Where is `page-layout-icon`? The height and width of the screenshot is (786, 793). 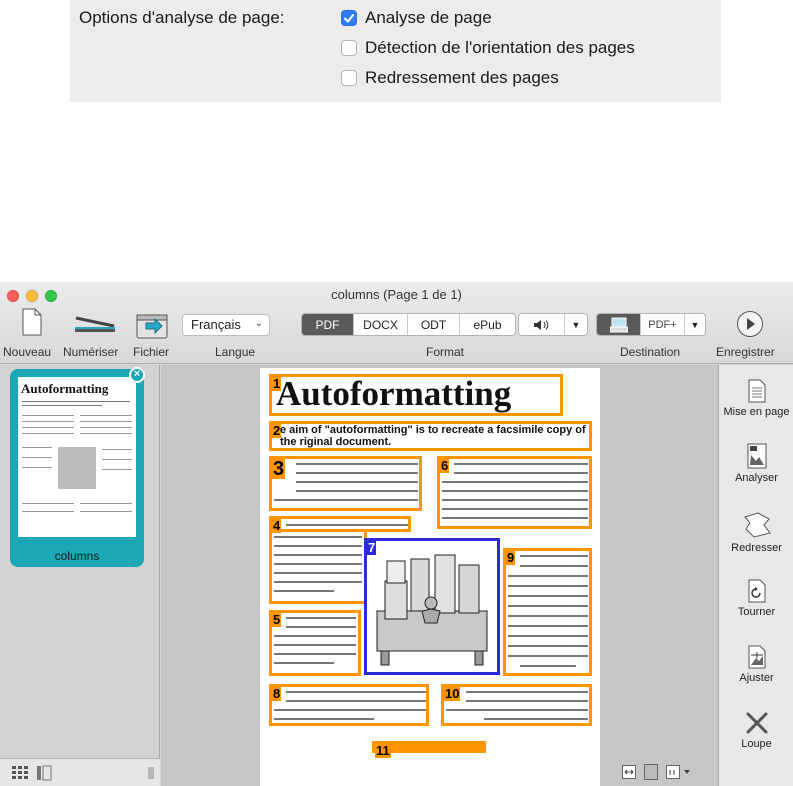
page-layout-icon is located at coordinates (756, 391).